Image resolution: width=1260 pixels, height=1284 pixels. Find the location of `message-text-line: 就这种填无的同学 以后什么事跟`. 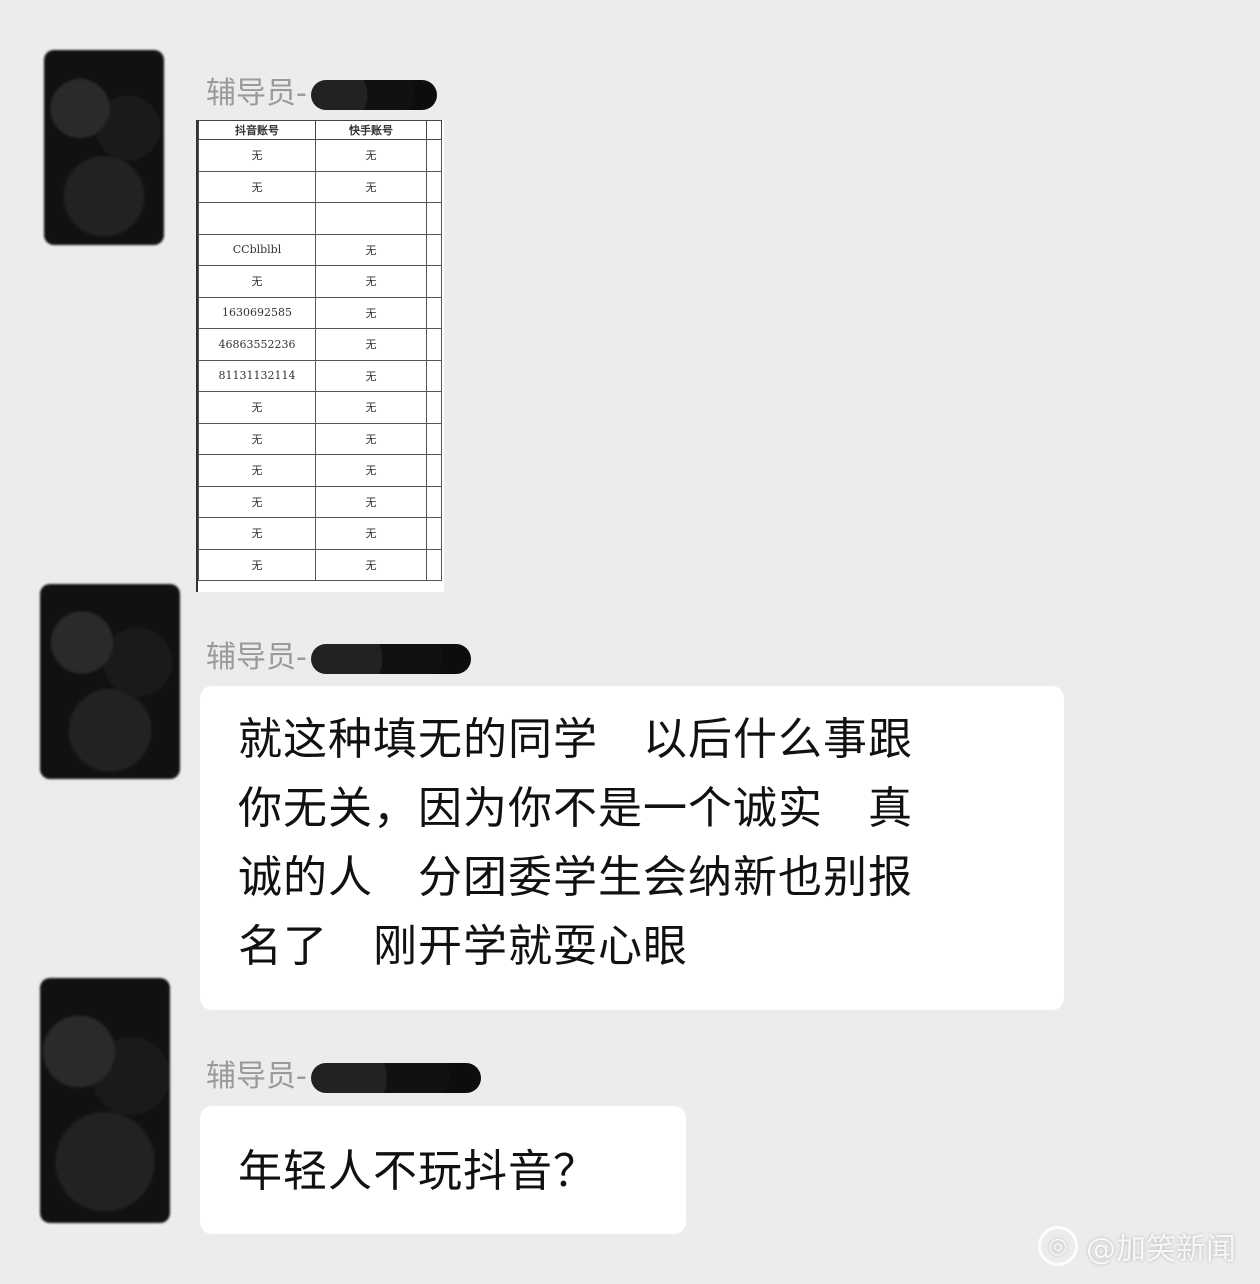

message-text-line: 就这种填无的同学 以后什么事跟 is located at coordinates (575, 739).